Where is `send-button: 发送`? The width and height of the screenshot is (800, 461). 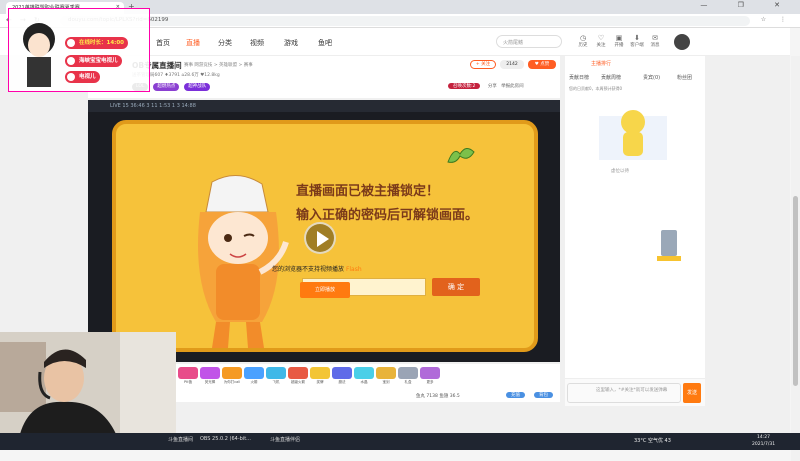
send-button: 发送 is located at coordinates (692, 393).